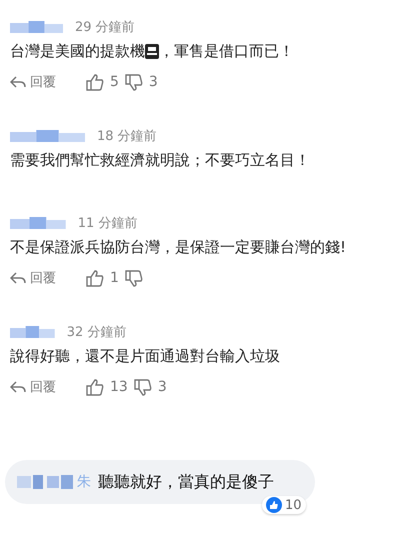 The width and height of the screenshot is (413, 533). Describe the element at coordinates (114, 278) in the screenshot. I see `like-count: 1` at that location.